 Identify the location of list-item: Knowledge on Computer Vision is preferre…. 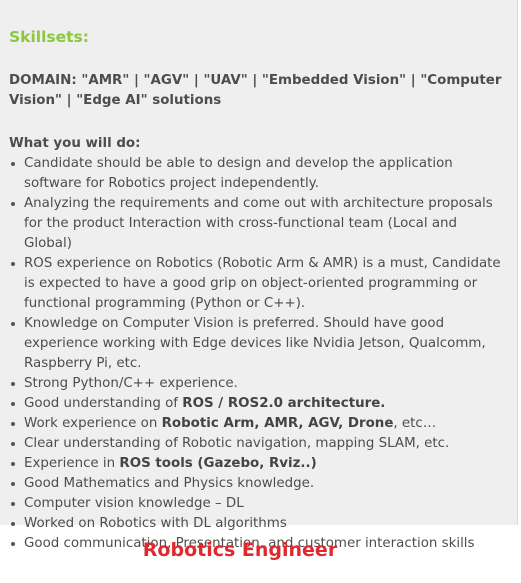
(258, 344).